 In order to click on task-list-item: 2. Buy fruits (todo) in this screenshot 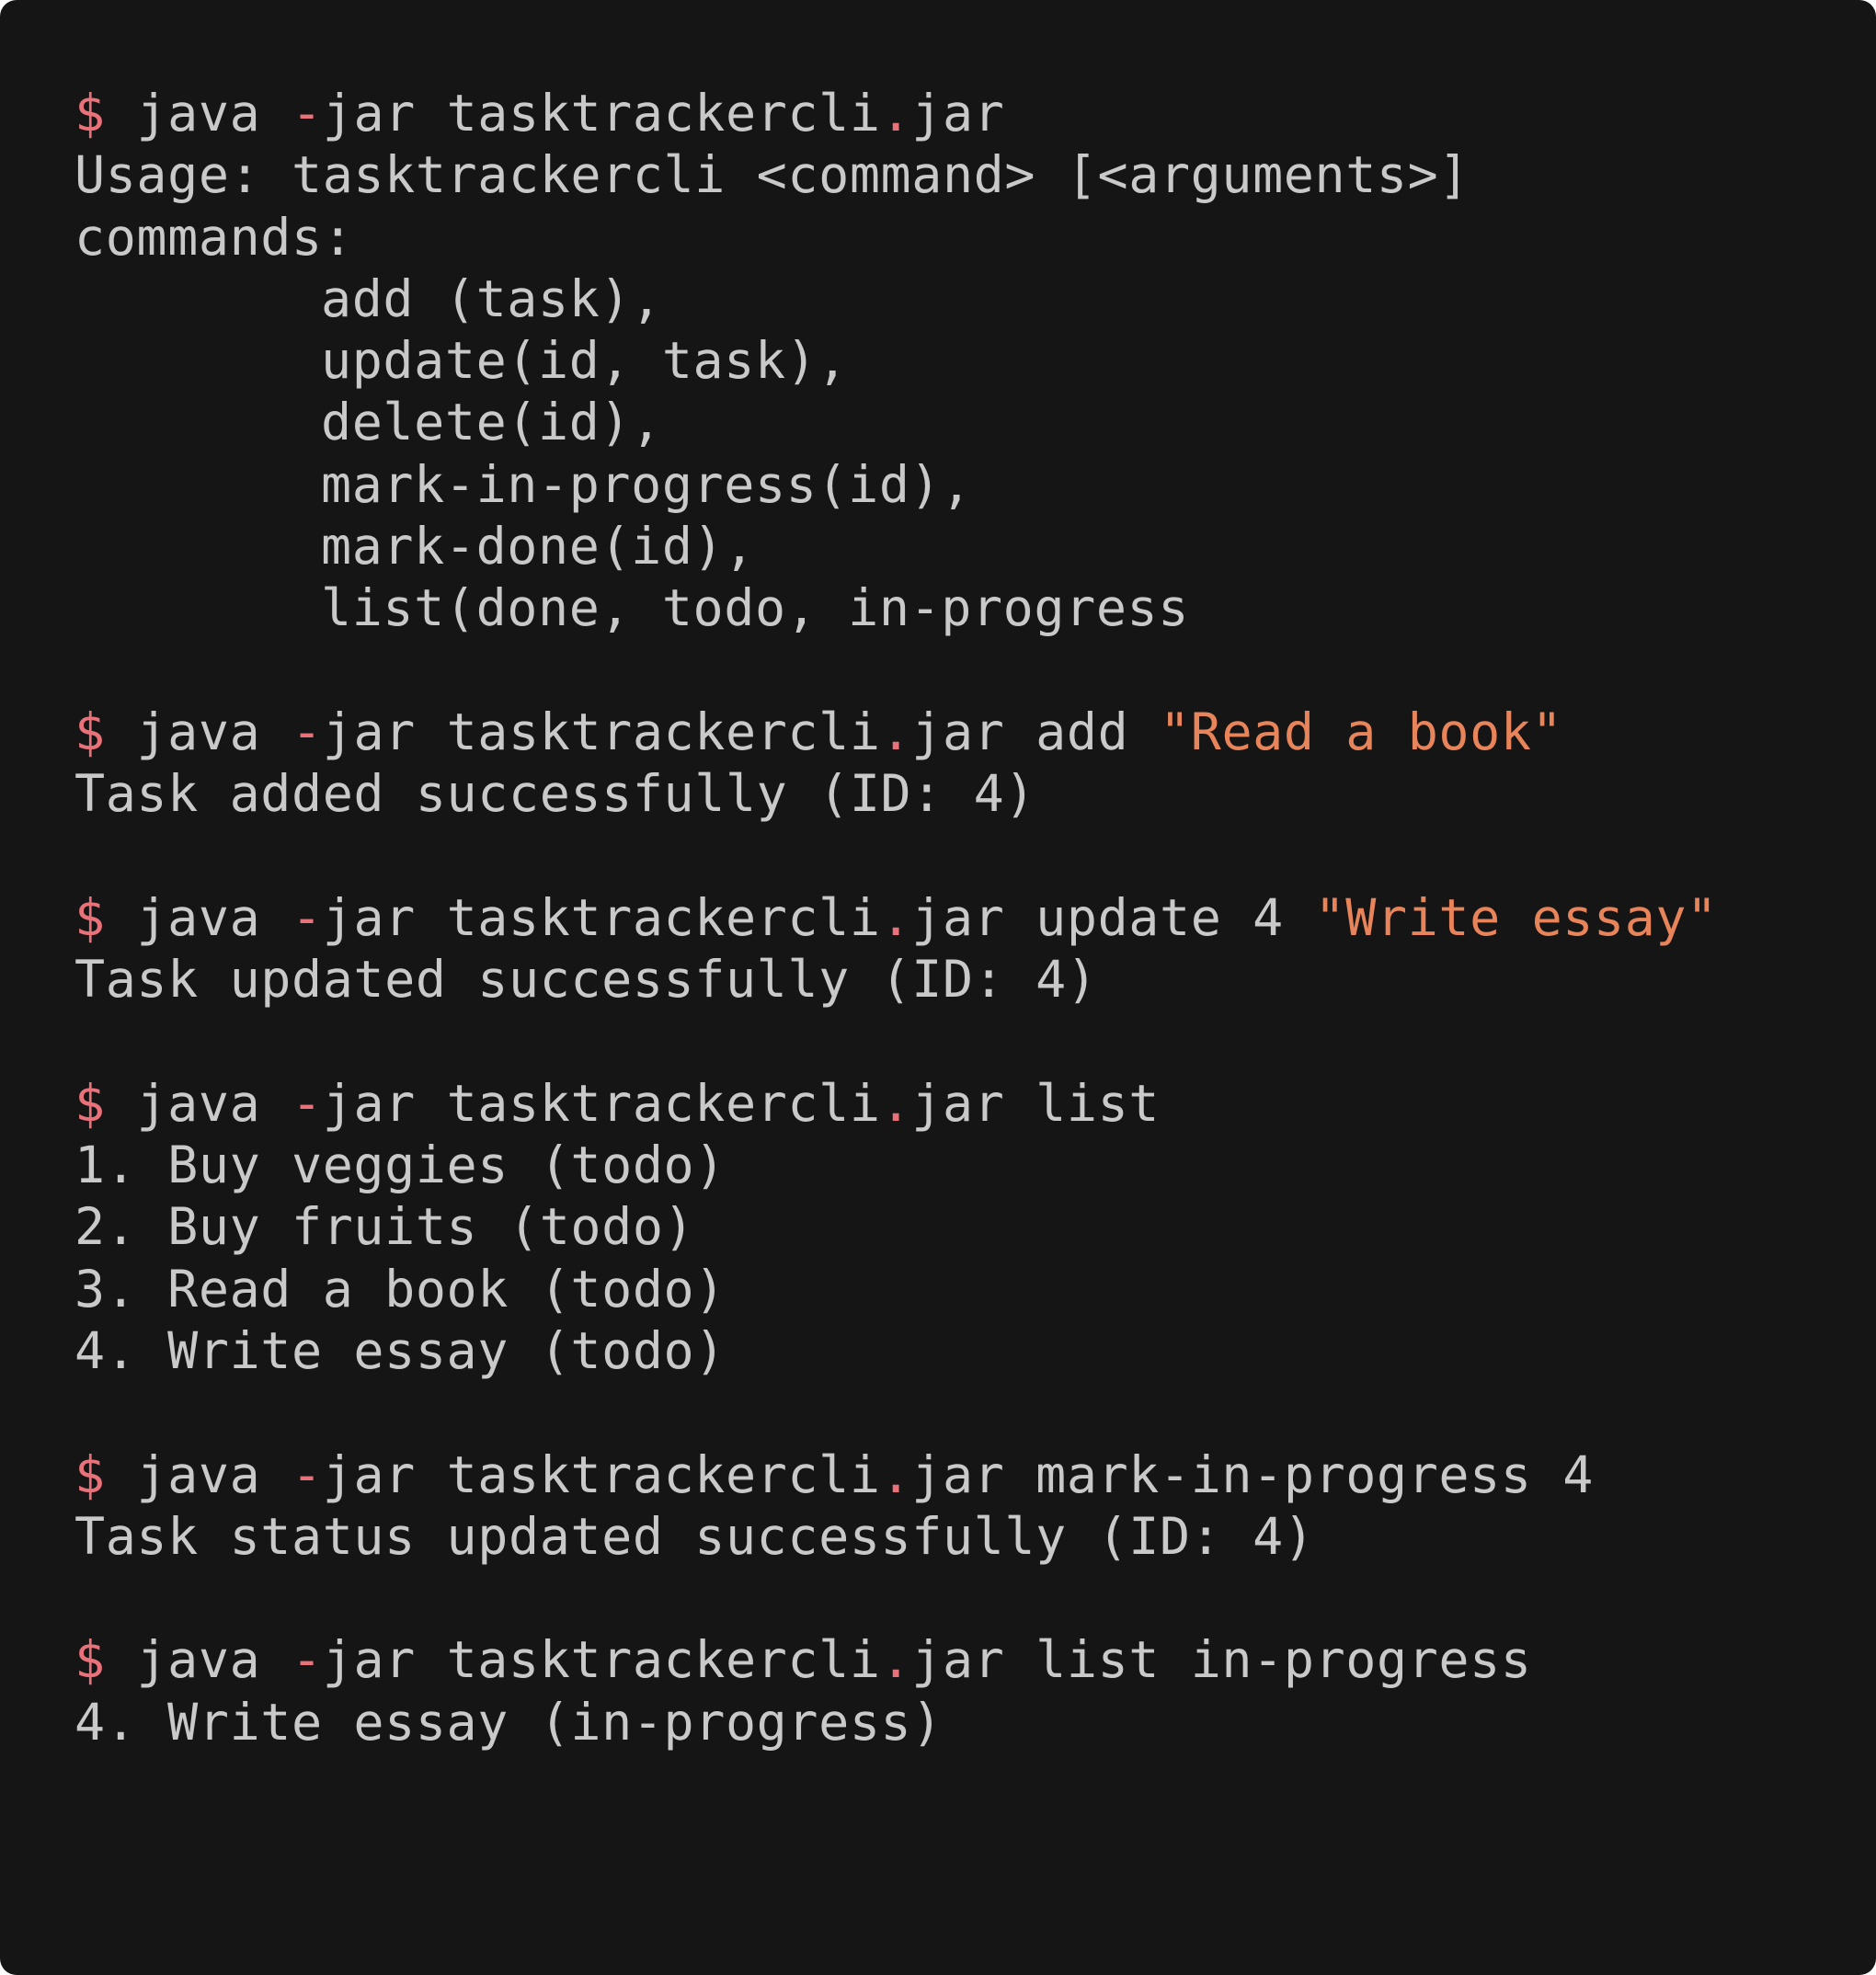, I will do `click(384, 1227)`.